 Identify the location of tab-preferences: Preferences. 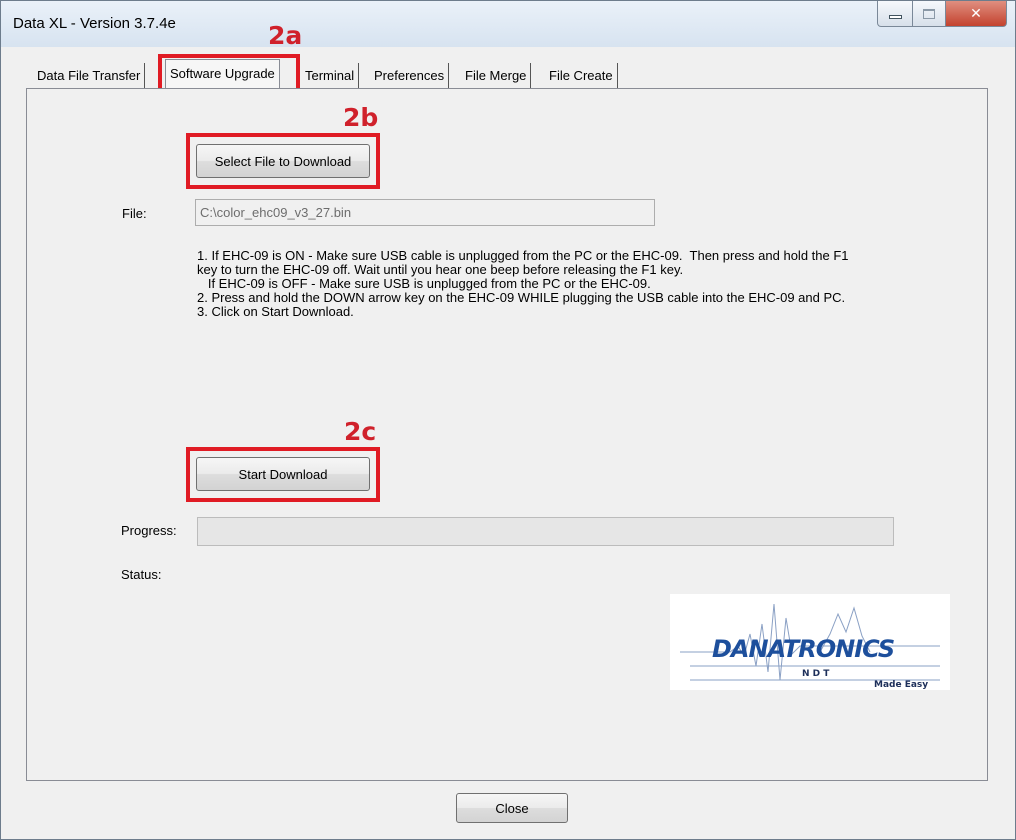
(412, 76).